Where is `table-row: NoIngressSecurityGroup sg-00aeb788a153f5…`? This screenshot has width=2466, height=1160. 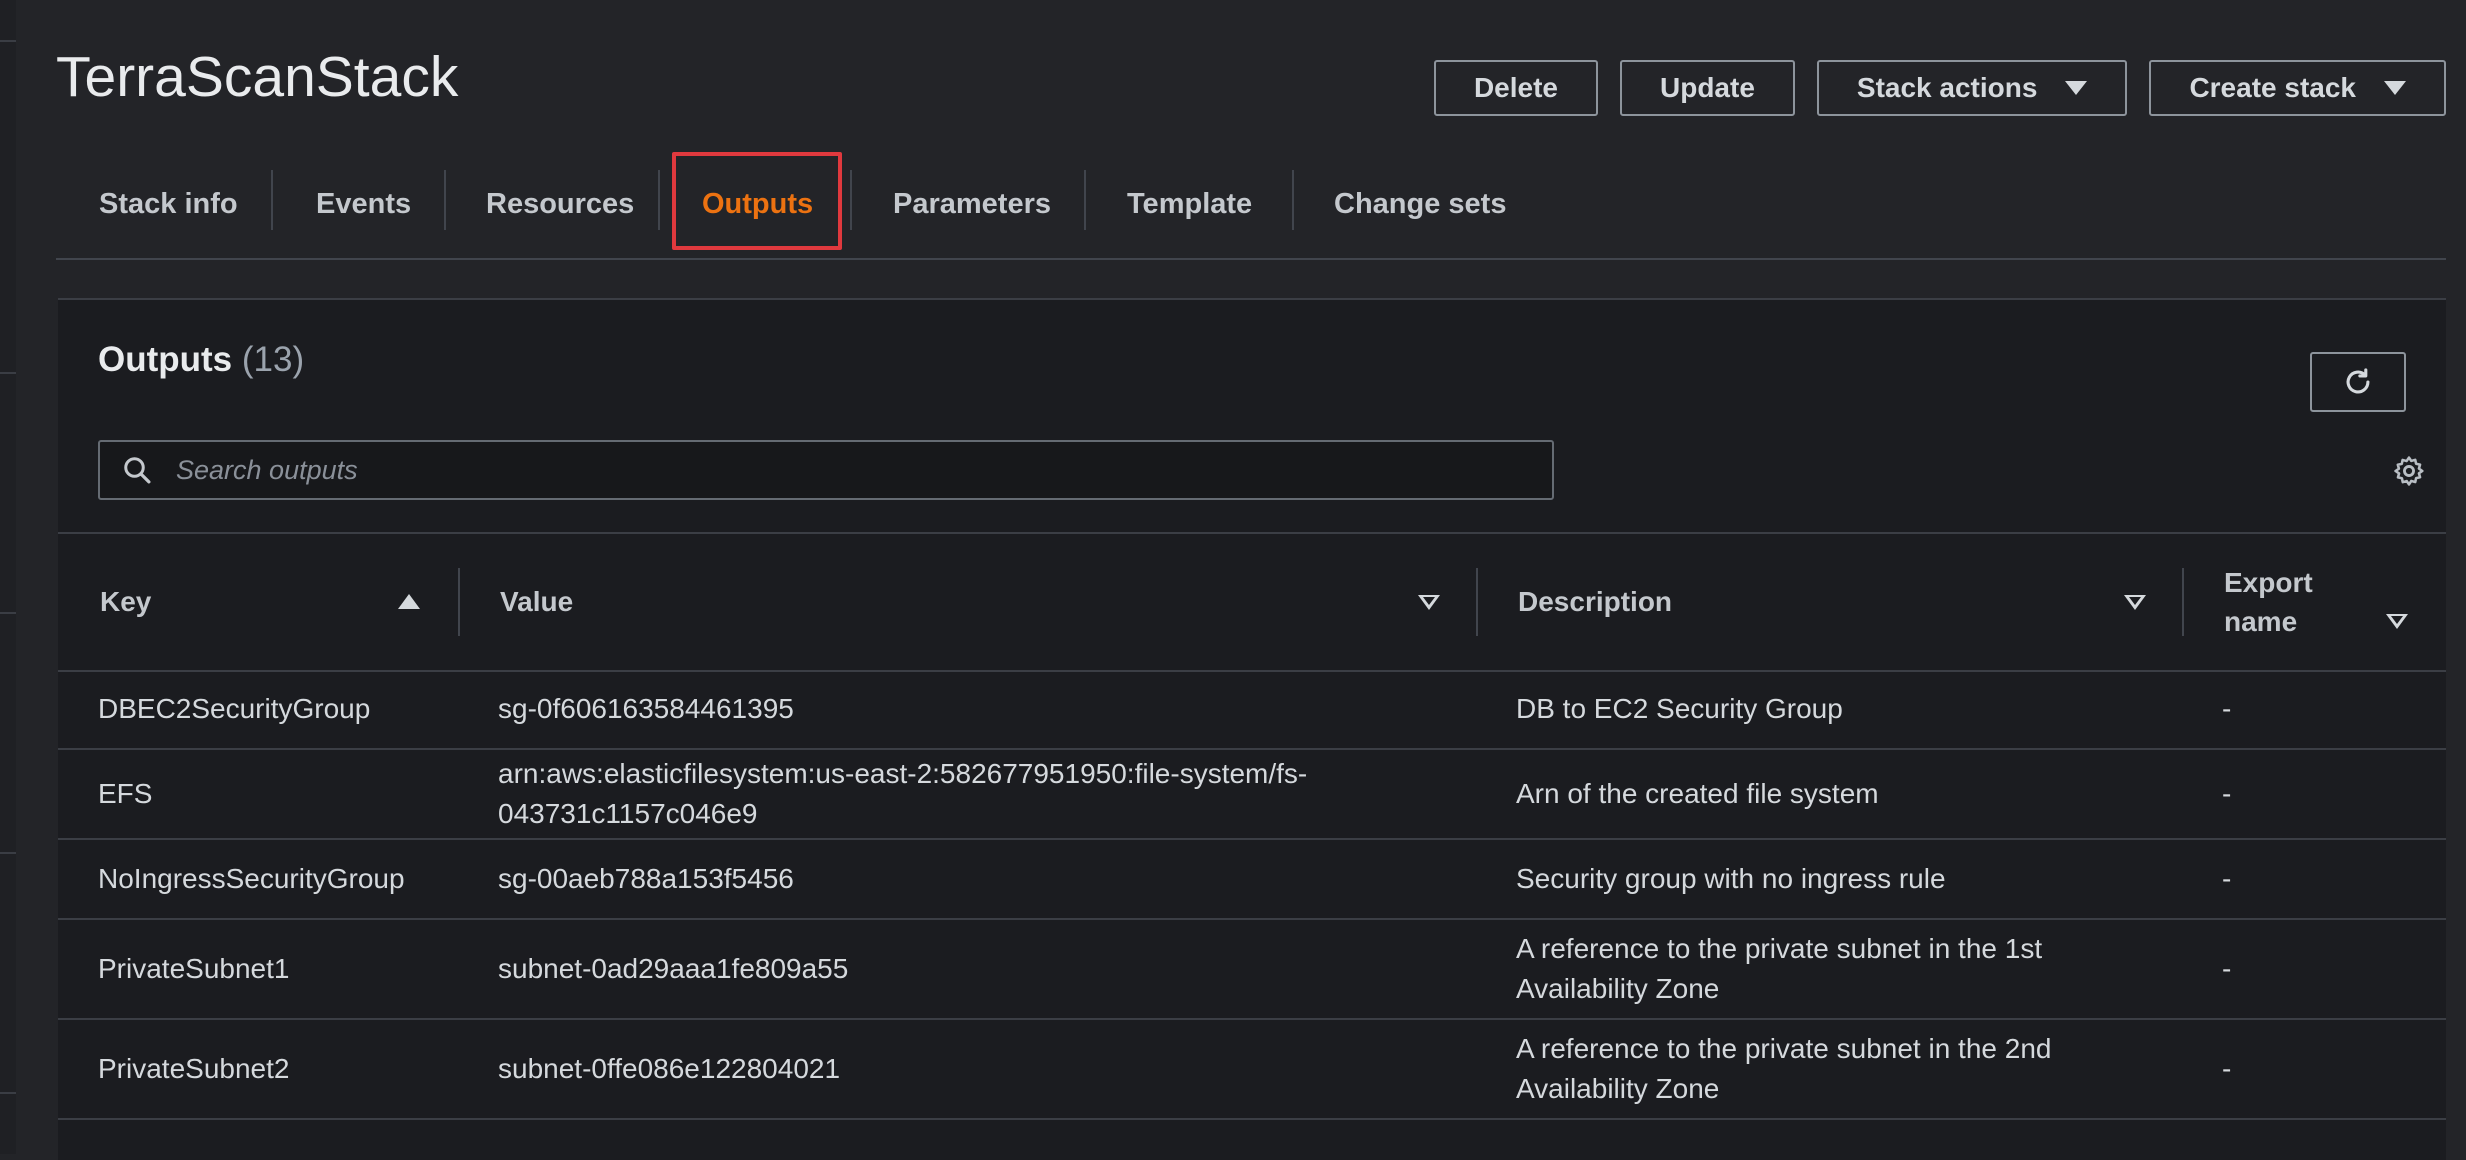 table-row: NoIngressSecurityGroup sg-00aeb788a153f5… is located at coordinates (1252, 880).